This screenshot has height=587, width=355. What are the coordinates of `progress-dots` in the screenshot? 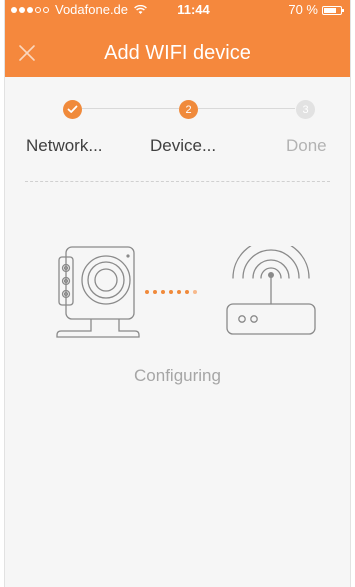 It's located at (171, 292).